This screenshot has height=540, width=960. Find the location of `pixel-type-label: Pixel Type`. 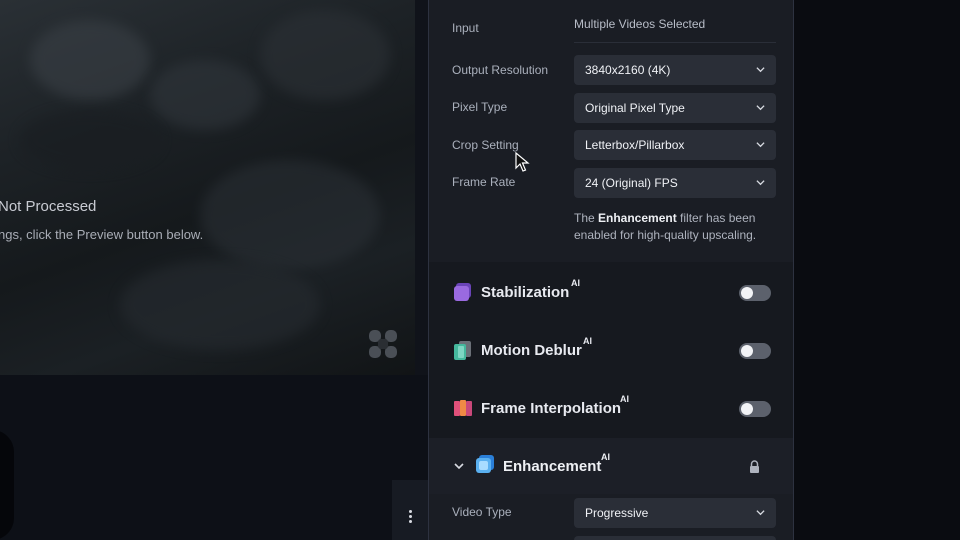

pixel-type-label: Pixel Type is located at coordinates (480, 107).